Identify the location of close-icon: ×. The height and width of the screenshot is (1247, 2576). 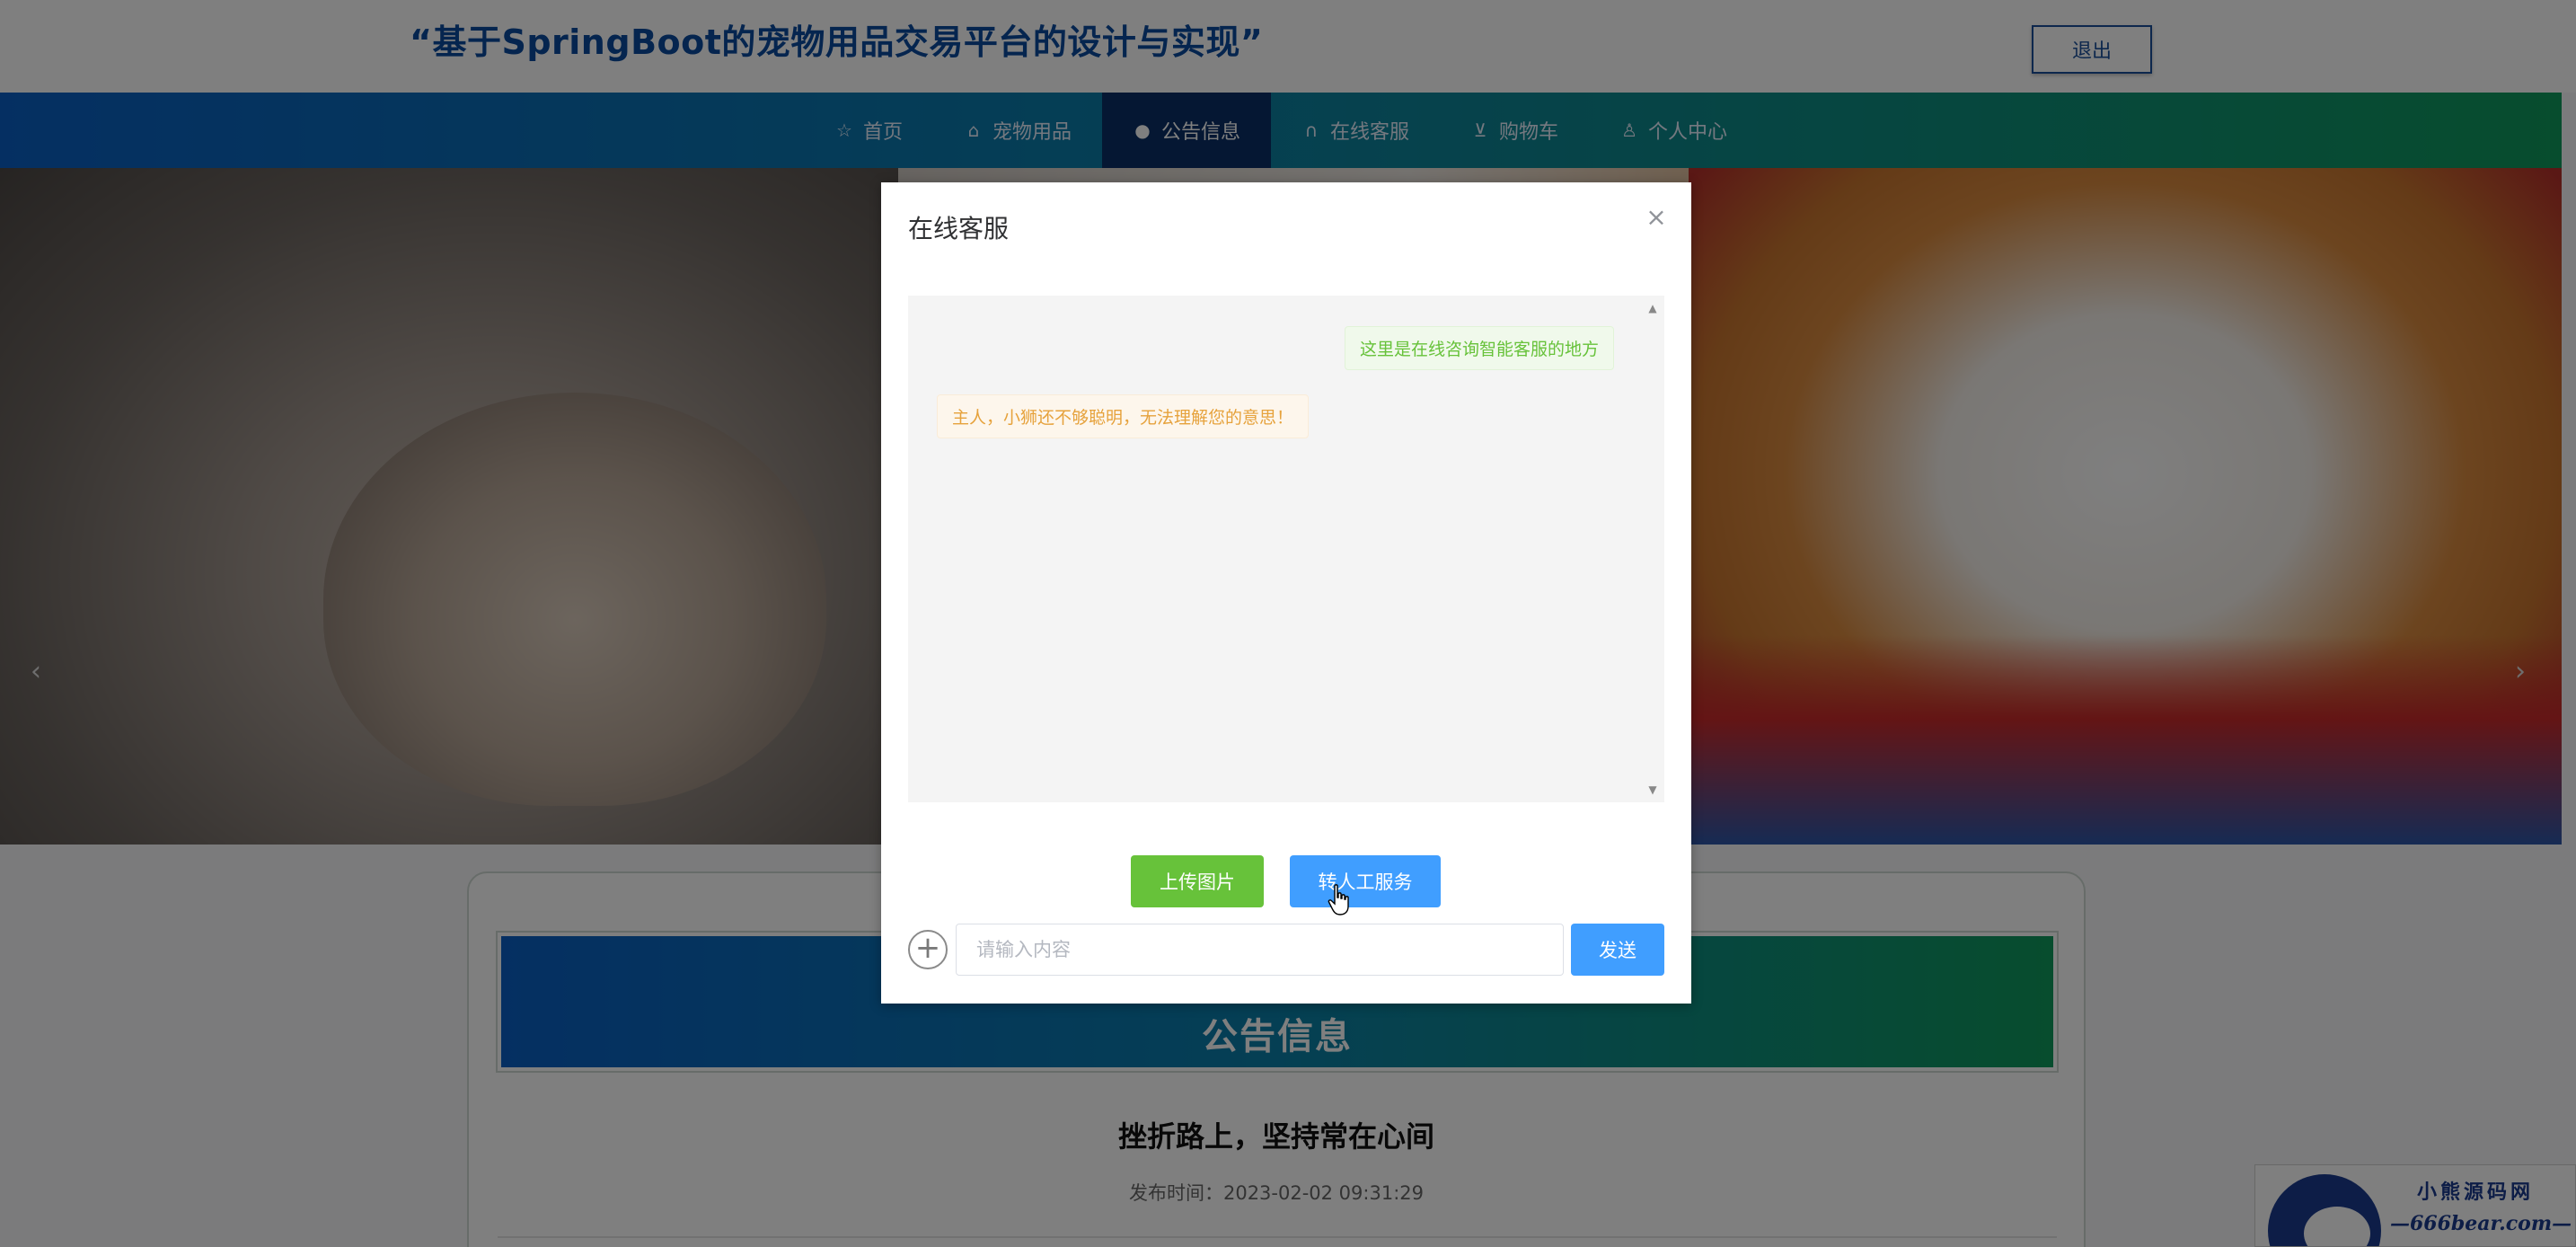
(1656, 218).